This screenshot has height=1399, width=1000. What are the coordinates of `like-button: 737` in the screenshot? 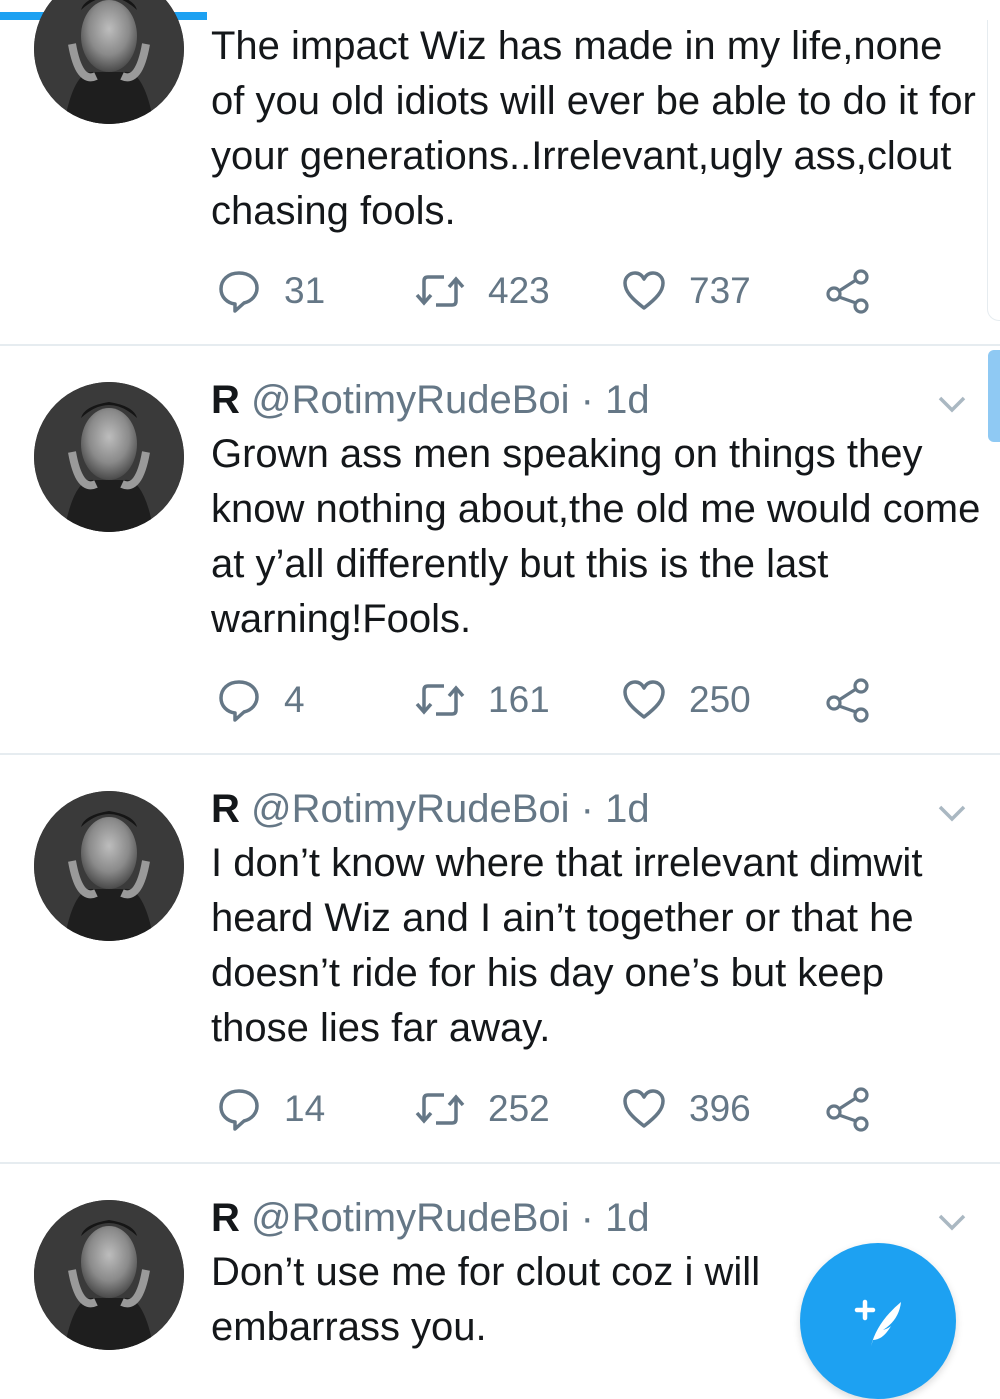 It's located at (686, 291).